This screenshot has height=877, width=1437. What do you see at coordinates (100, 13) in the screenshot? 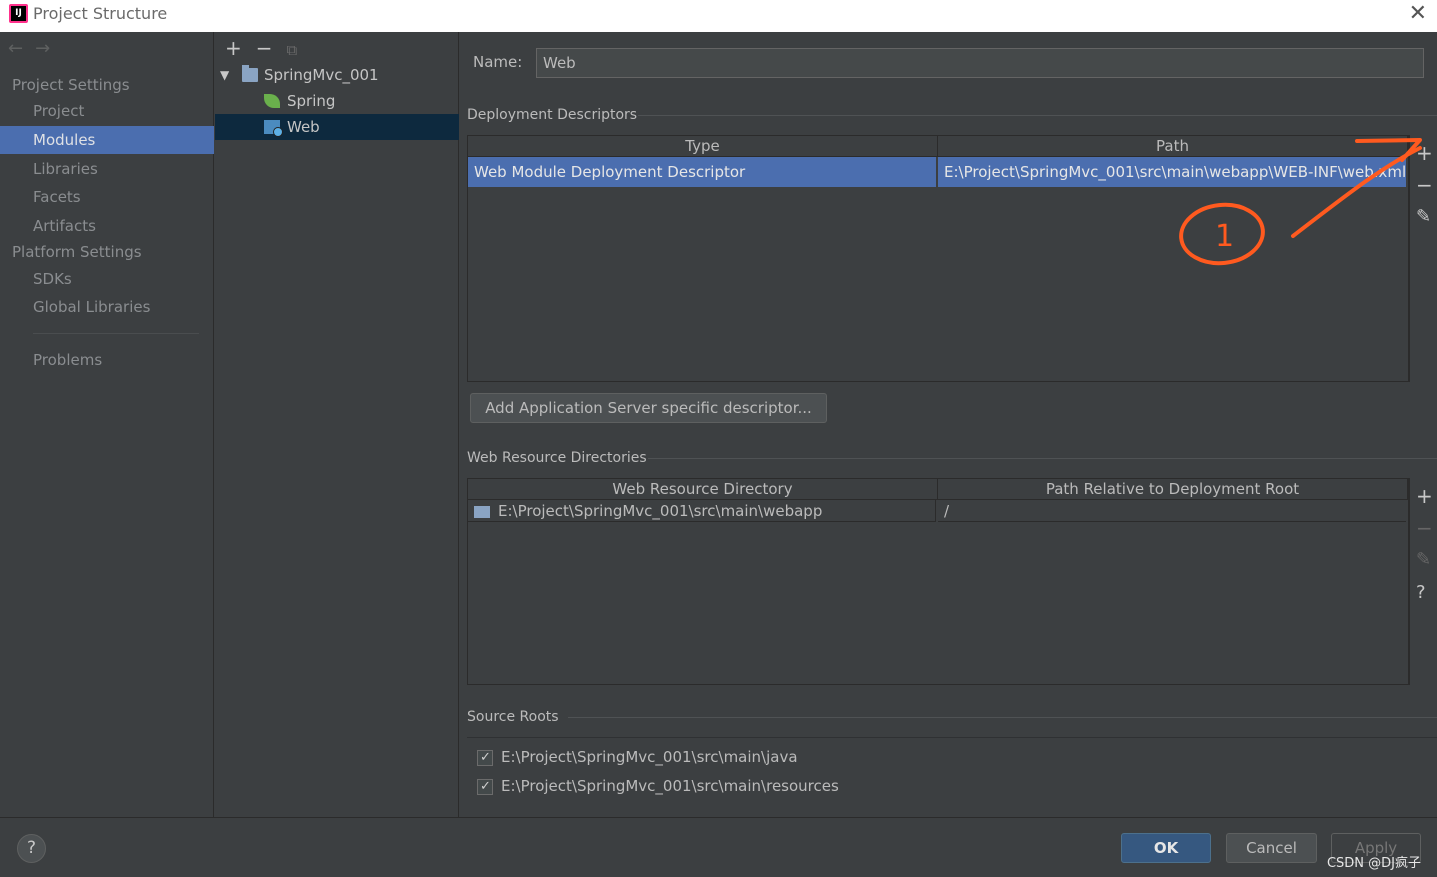
I see `window-title: Project Structure` at bounding box center [100, 13].